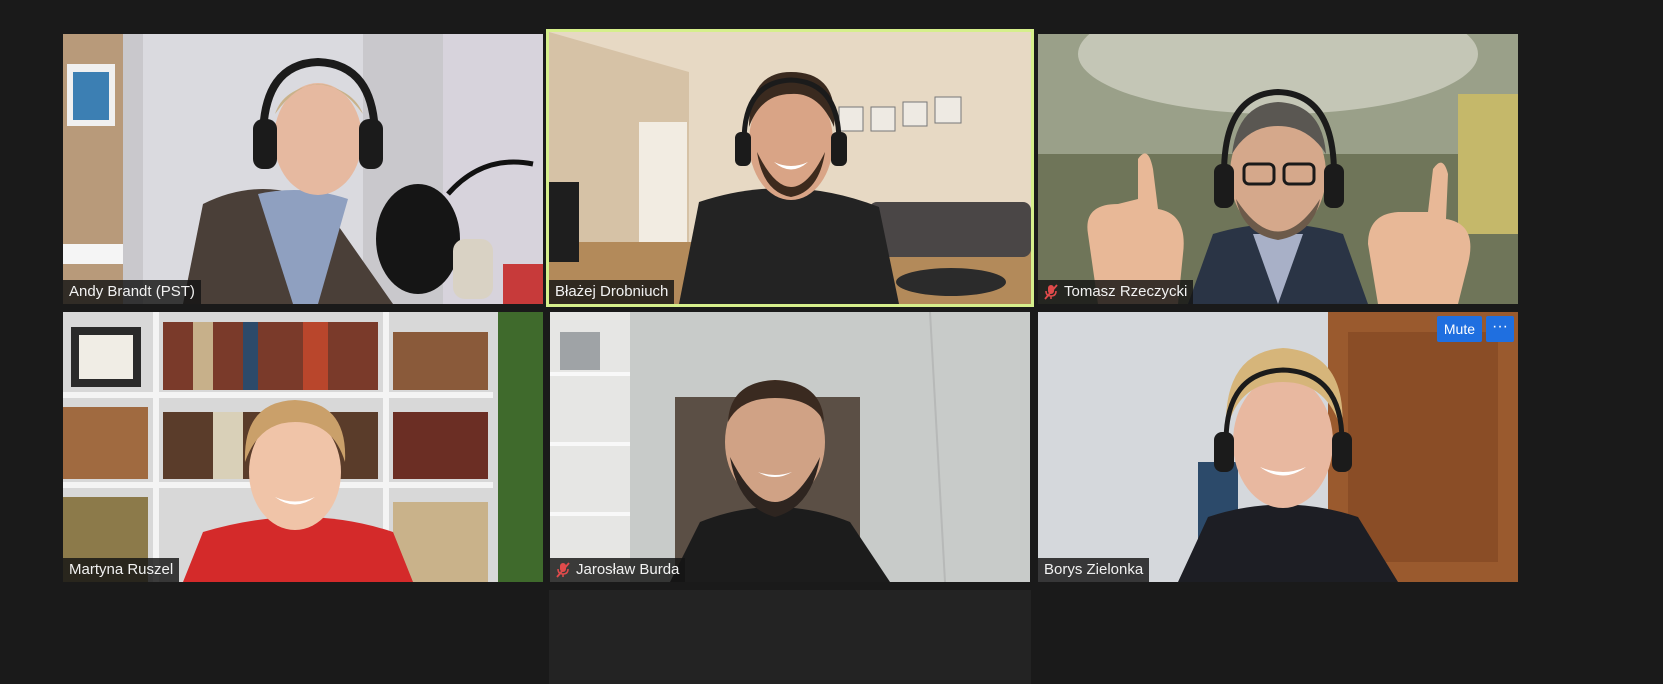  I want to click on participant-name-tag: Jarosław Burda, so click(618, 570).